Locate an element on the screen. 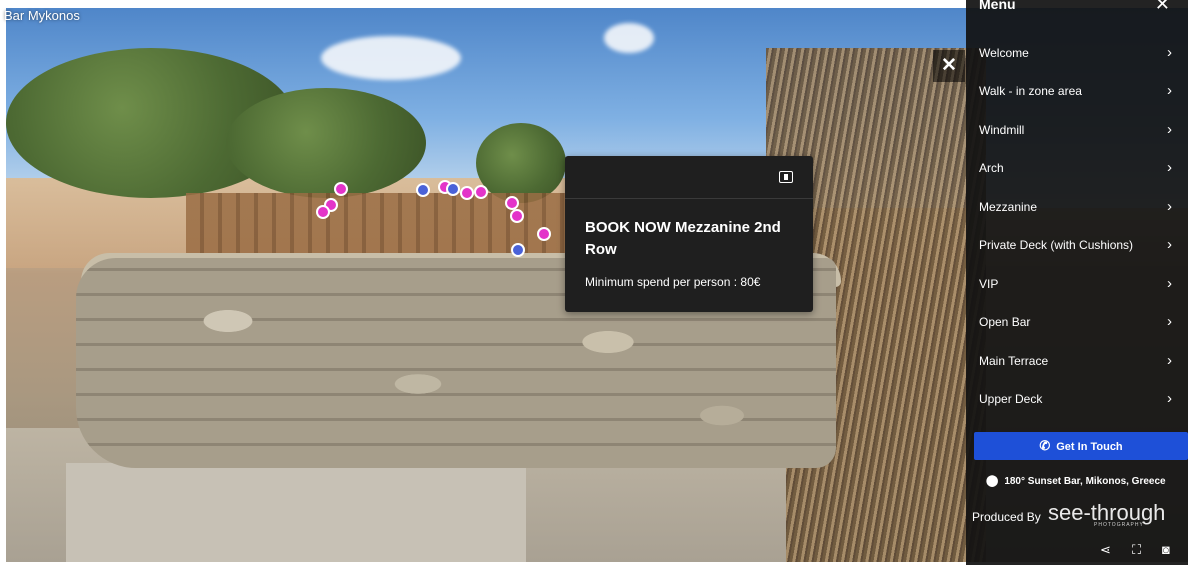 The width and height of the screenshot is (1188, 565). share-icon: ⋖ is located at coordinates (1105, 550).